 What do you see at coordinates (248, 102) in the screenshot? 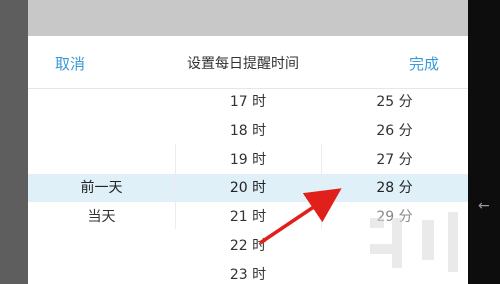
I see `hour-option: 17 时` at bounding box center [248, 102].